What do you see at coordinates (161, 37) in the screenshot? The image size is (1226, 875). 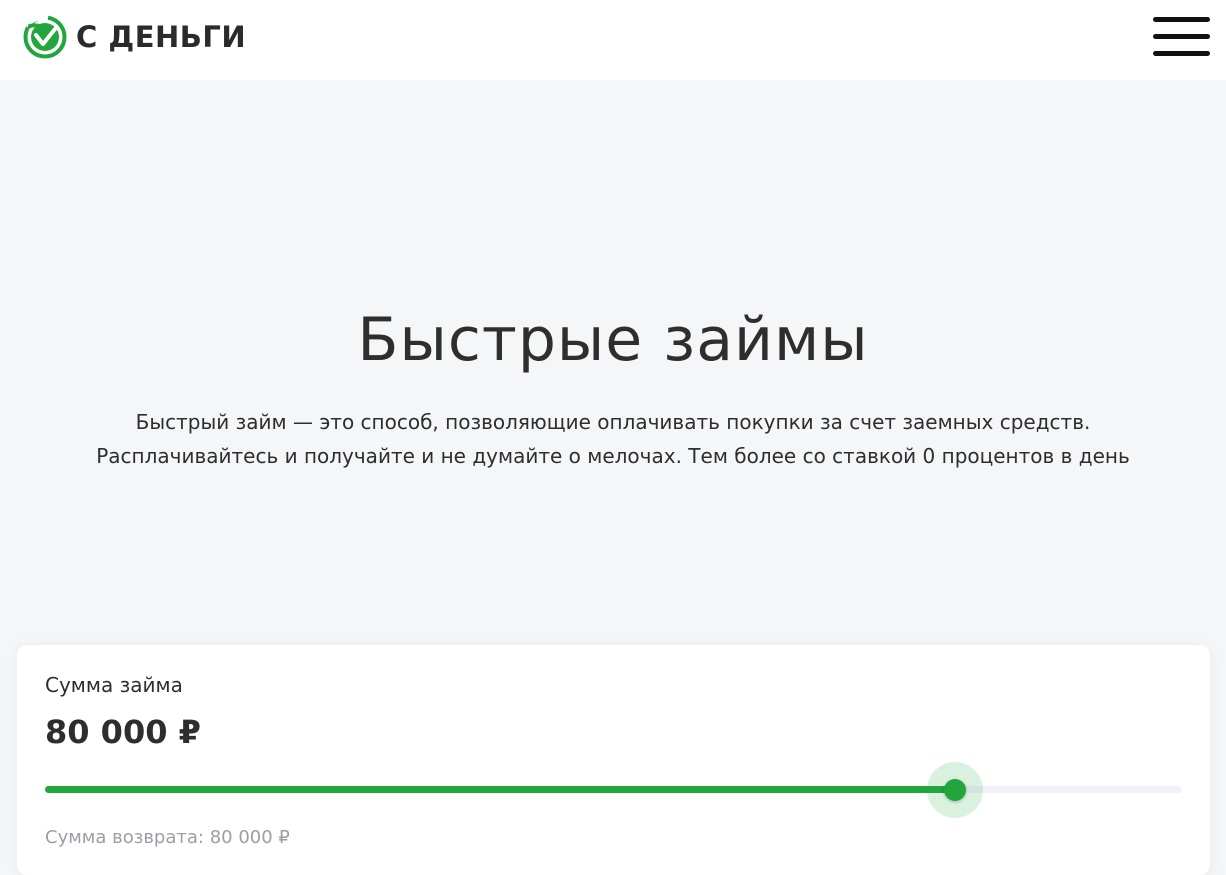 I see `logo-text: С ДЕНЬГИ` at bounding box center [161, 37].